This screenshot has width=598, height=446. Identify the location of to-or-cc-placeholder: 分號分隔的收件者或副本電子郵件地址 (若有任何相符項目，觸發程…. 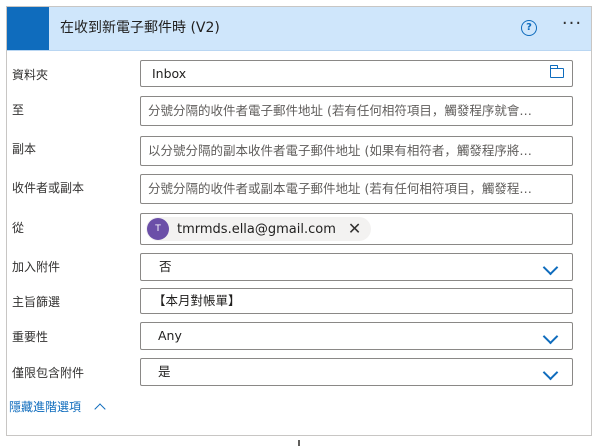
(340, 188).